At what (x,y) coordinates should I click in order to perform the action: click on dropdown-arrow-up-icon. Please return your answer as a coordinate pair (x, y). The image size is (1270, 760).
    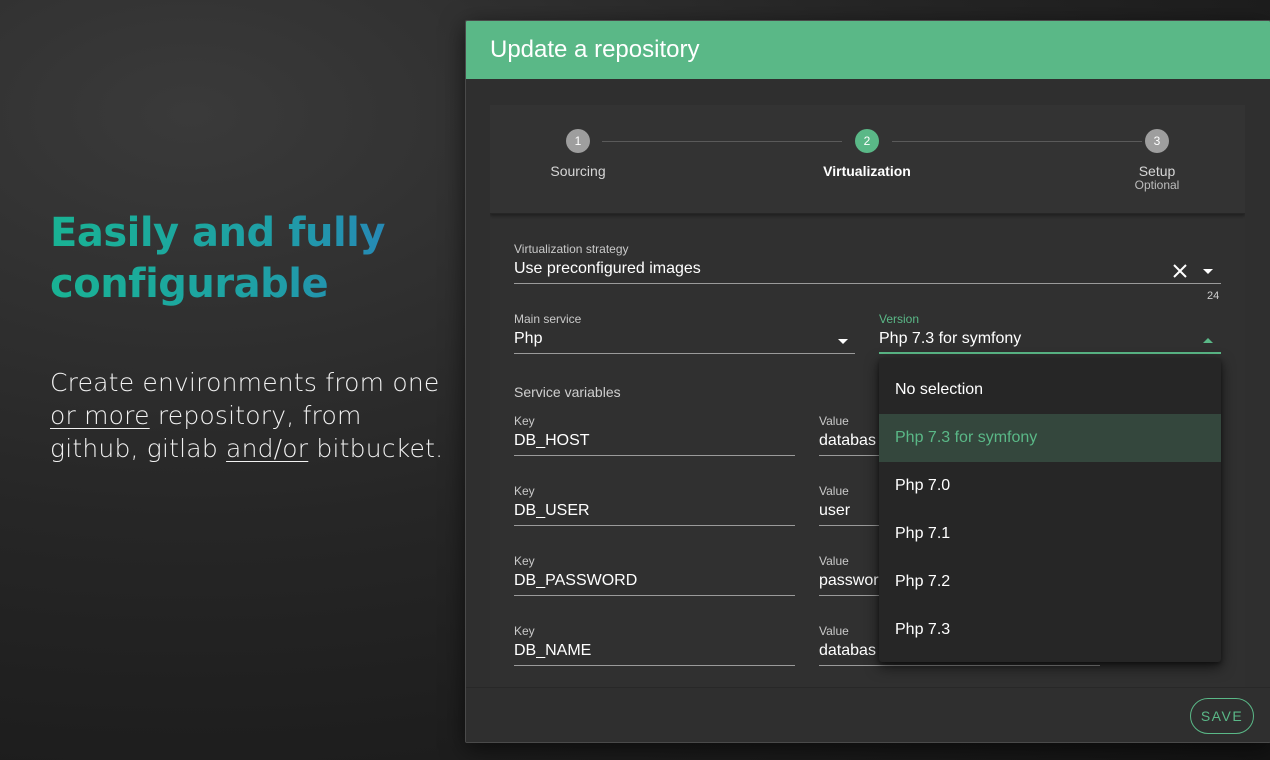
    Looking at the image, I should click on (1208, 340).